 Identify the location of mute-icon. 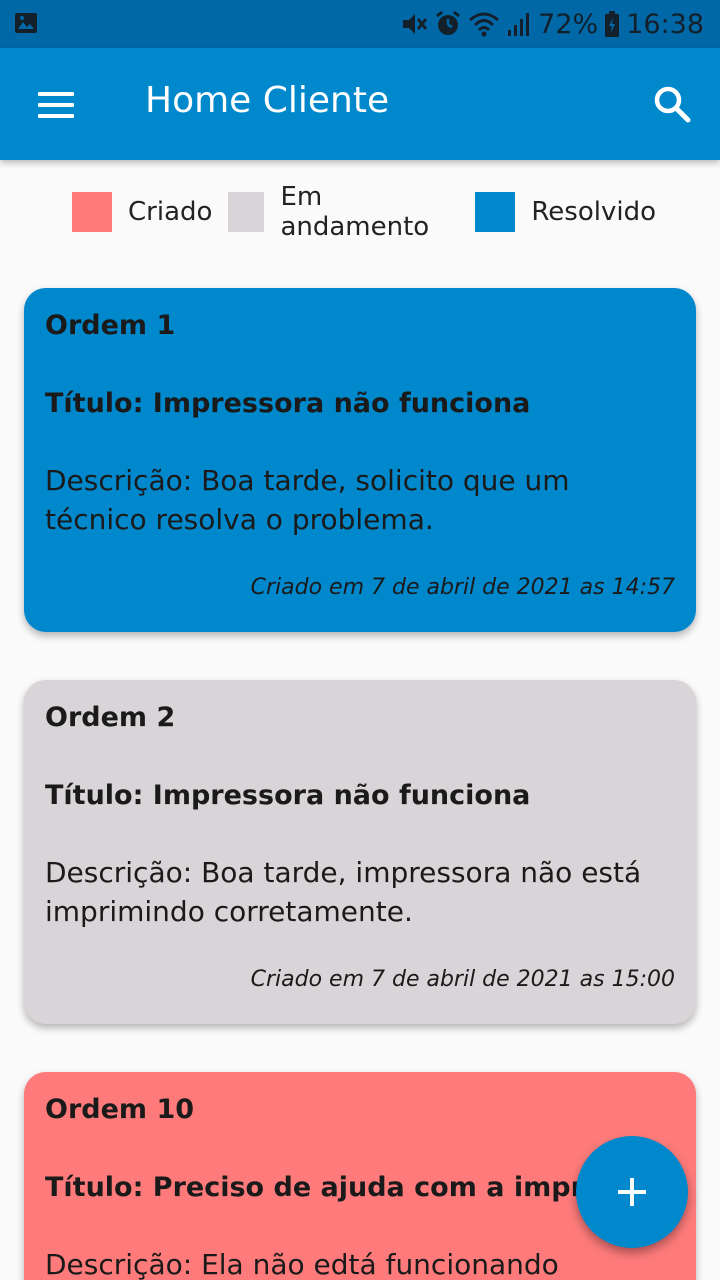
(415, 24).